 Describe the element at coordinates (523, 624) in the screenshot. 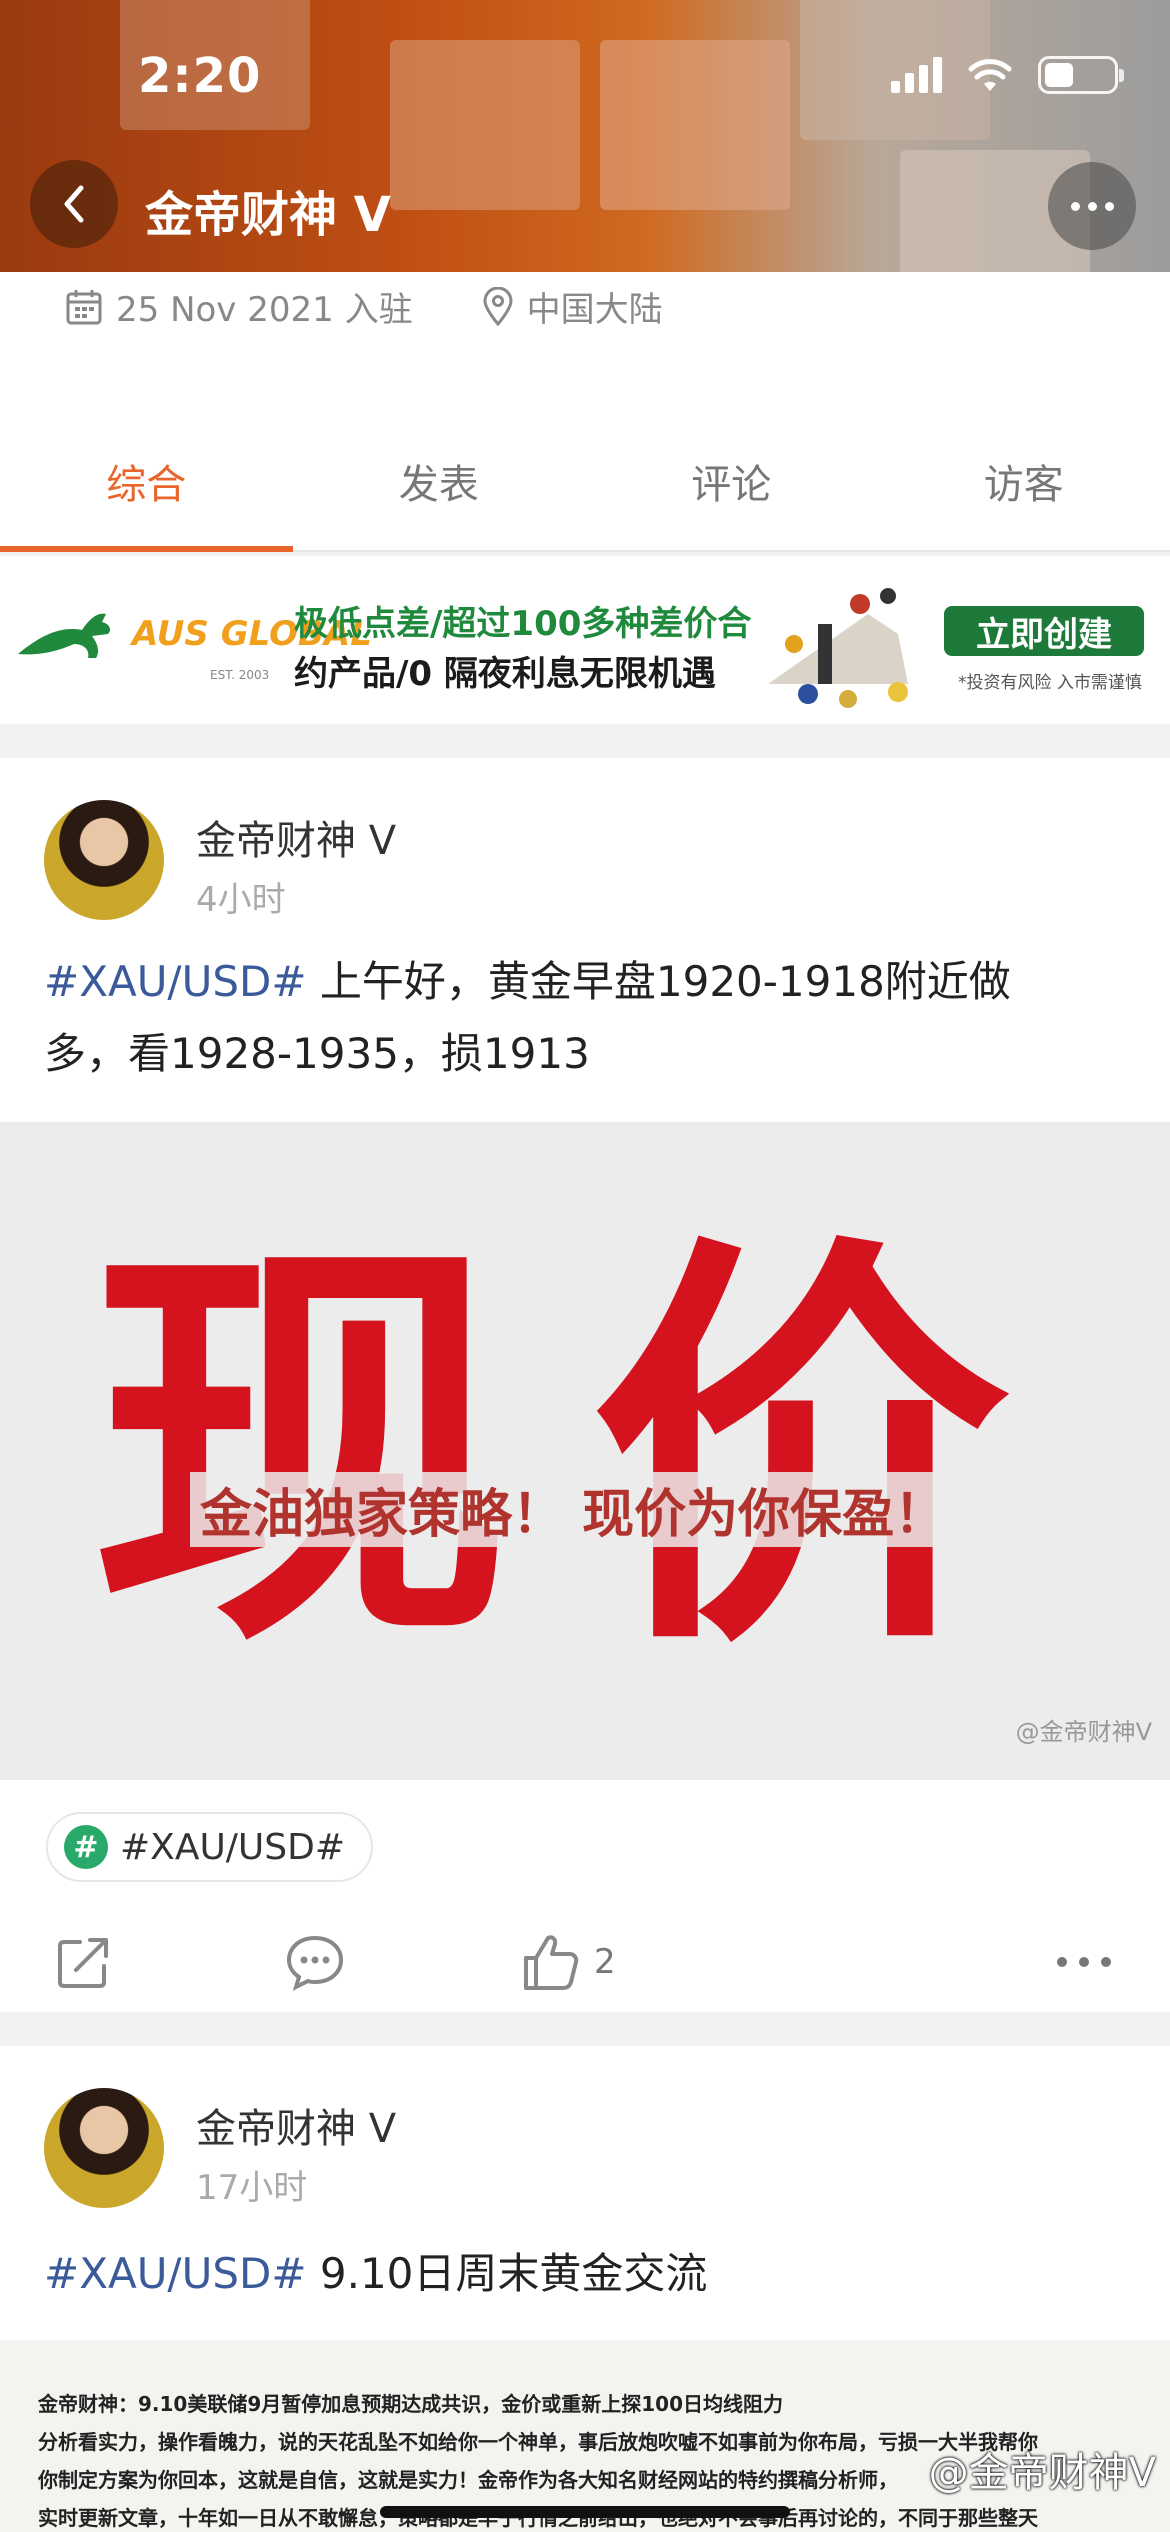

I see `ad-headline-1: 极低点差/超过100多种差价合` at that location.